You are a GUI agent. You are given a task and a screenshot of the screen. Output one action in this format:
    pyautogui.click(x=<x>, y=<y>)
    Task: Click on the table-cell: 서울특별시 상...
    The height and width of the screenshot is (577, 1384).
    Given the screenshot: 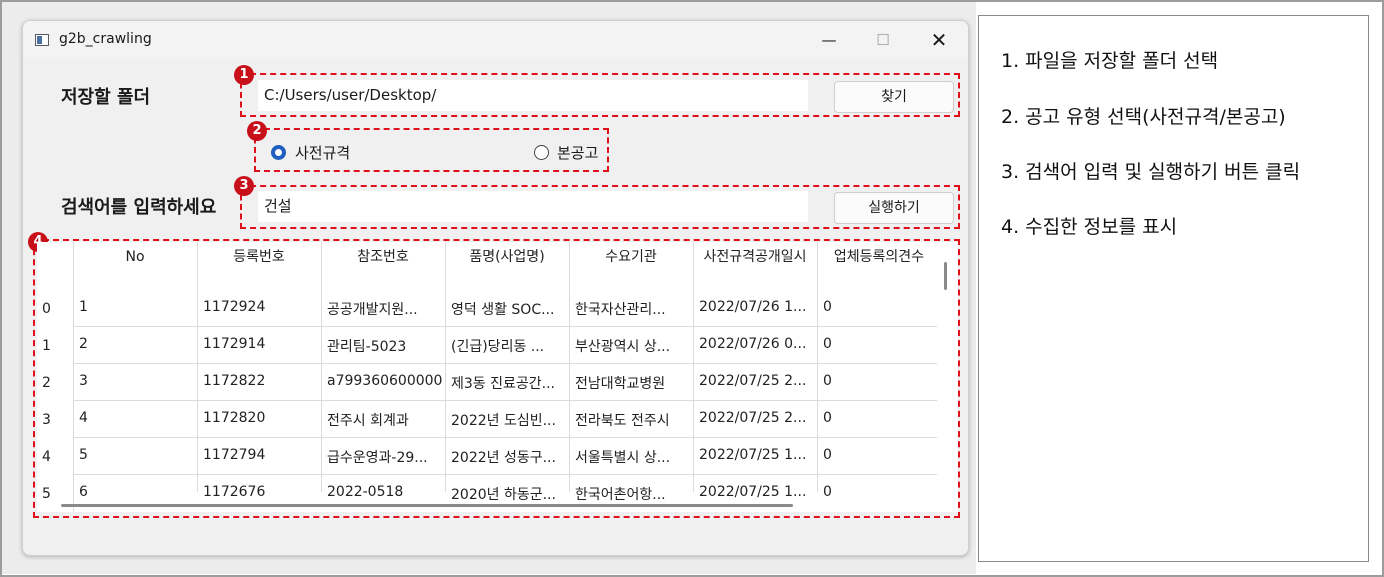 What is the action you would take?
    pyautogui.click(x=631, y=457)
    